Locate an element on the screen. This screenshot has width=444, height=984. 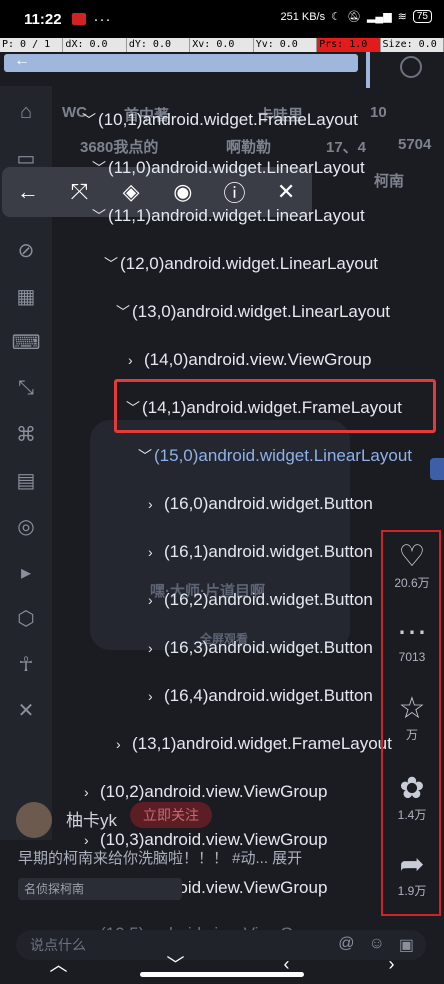
more-notifications-icon: ··· is located at coordinates (102, 19).